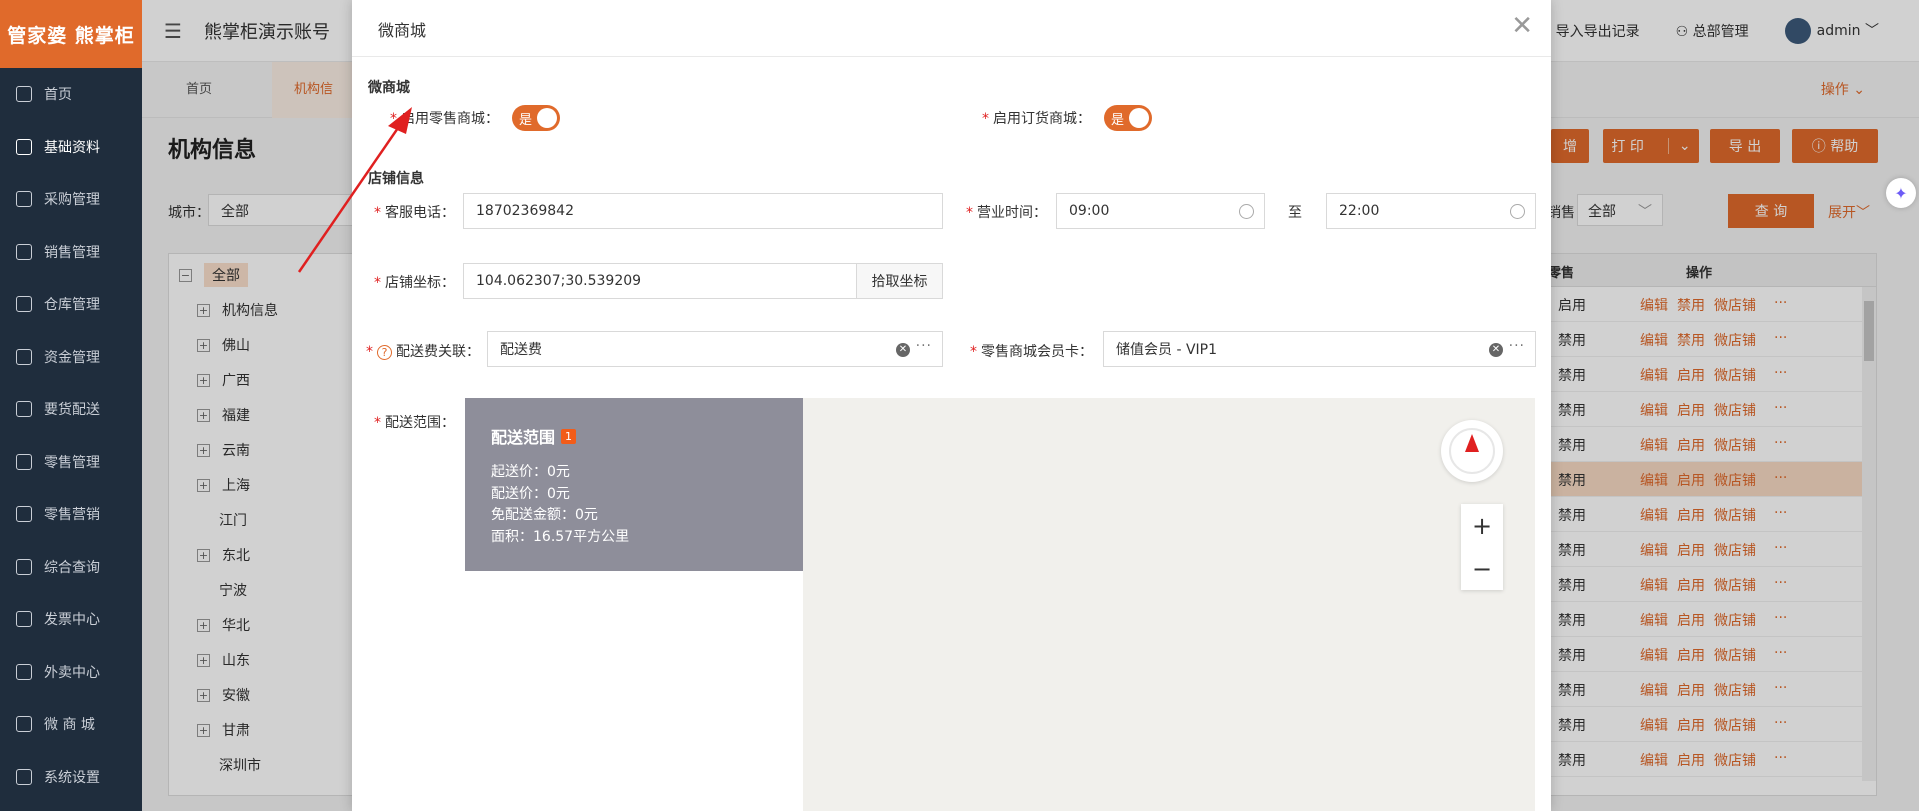 This screenshot has width=1919, height=811. I want to click on order-mall-toggle: 是, so click(1128, 118).